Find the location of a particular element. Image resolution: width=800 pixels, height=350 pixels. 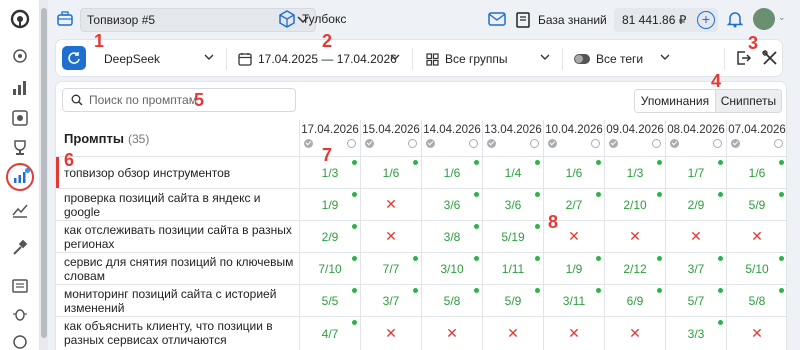

tags-select: Все теги is located at coordinates (608, 59).